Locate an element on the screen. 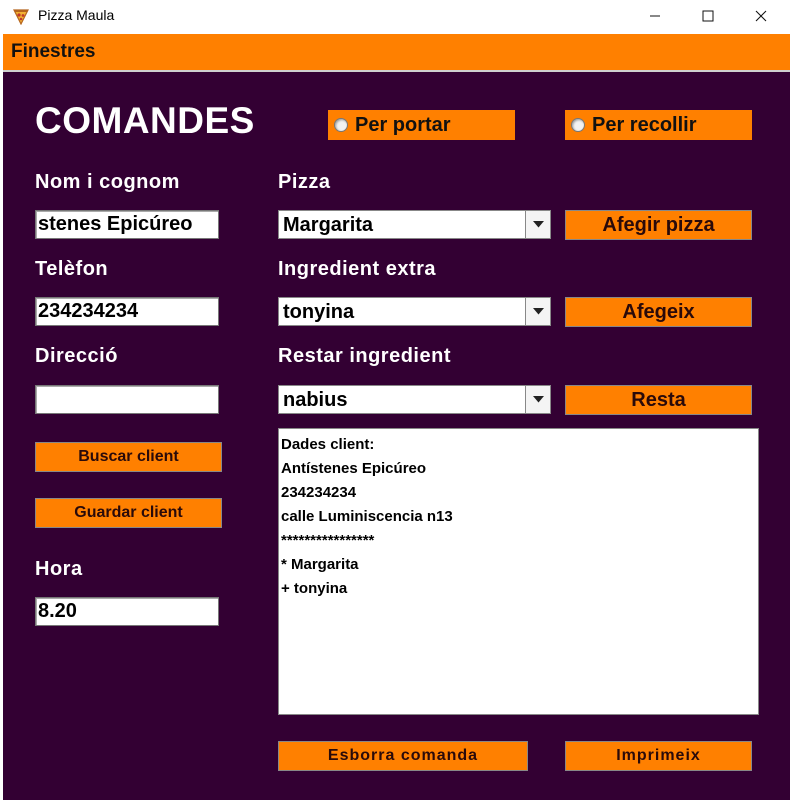 The image size is (790, 800). add-pizza-button: Afegir pizza is located at coordinates (658, 225).